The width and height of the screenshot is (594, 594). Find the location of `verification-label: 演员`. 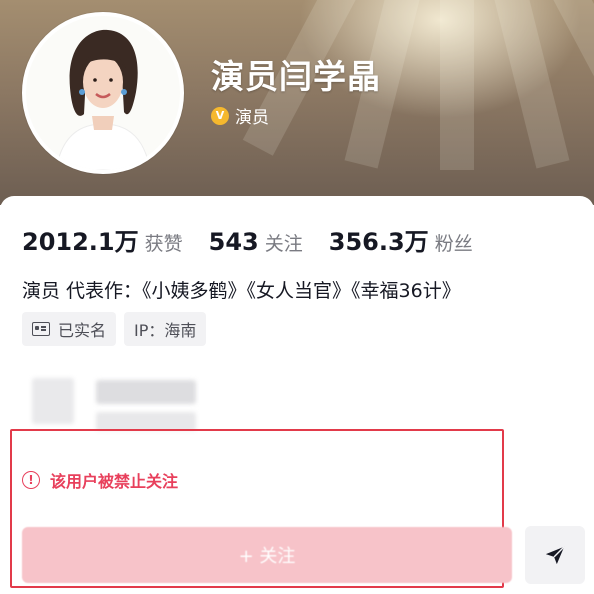

verification-label: 演员 is located at coordinates (252, 118).